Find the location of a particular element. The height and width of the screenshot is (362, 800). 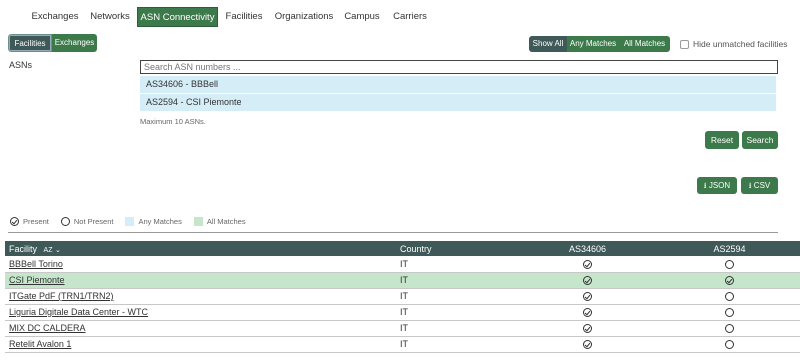

export-csv-label: CSV is located at coordinates (762, 185).